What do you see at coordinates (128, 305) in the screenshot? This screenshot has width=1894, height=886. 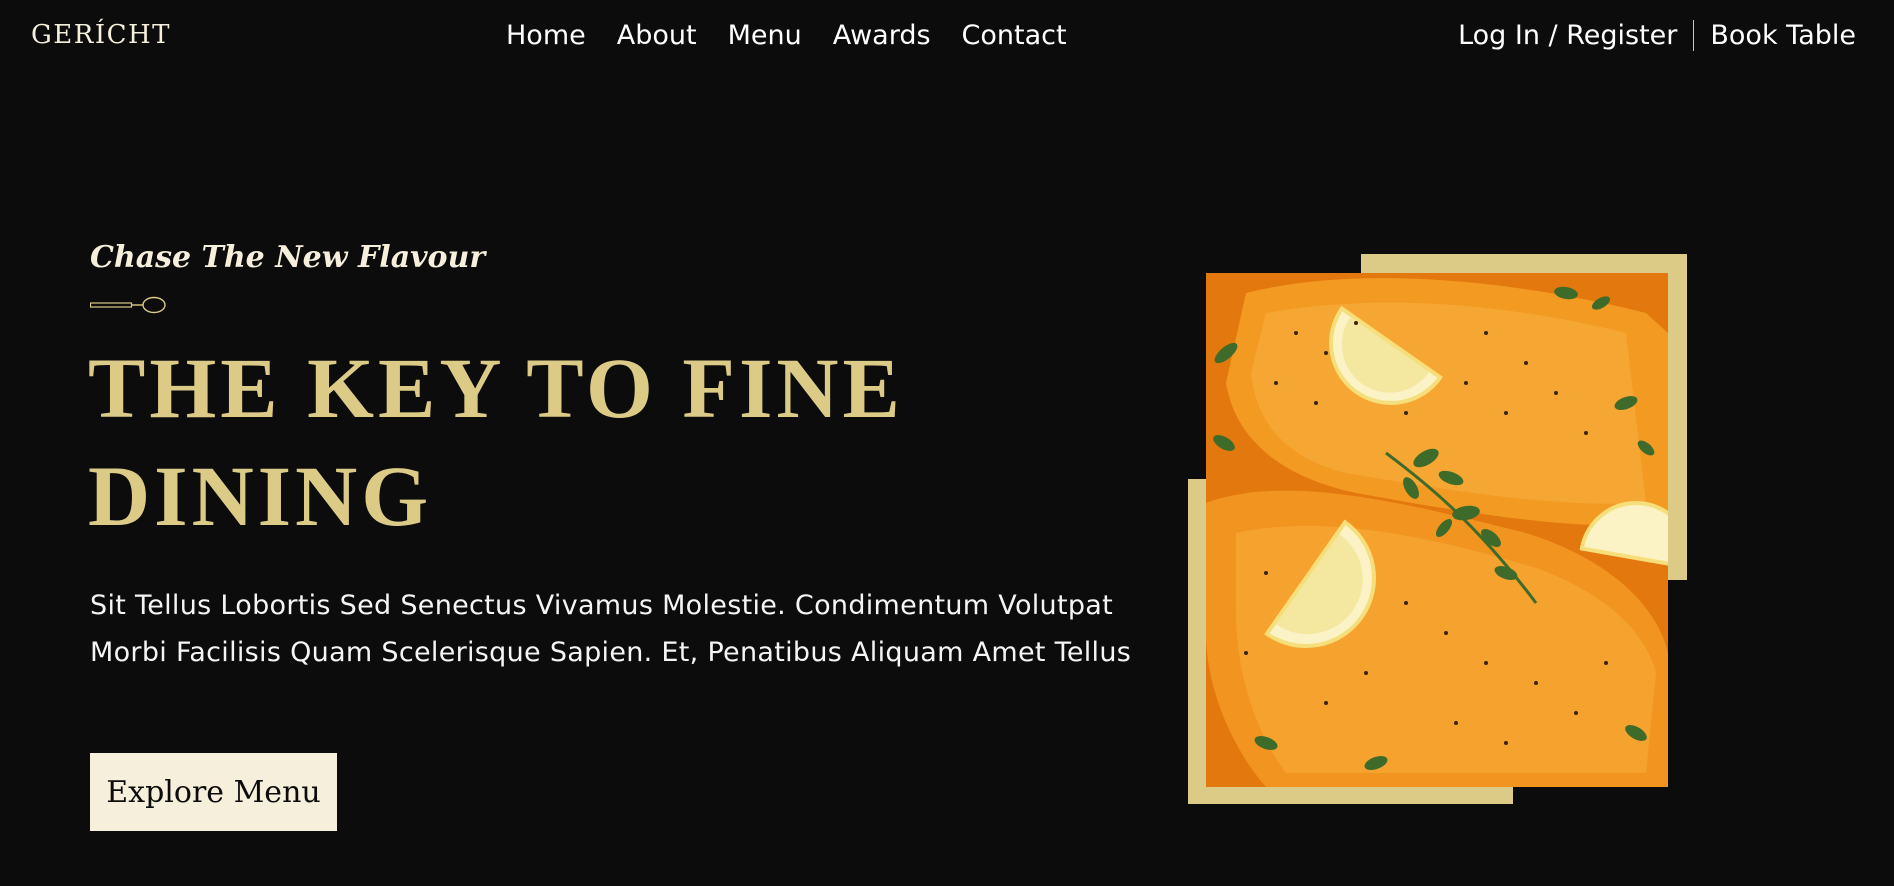 I see `spoon-icon` at bounding box center [128, 305].